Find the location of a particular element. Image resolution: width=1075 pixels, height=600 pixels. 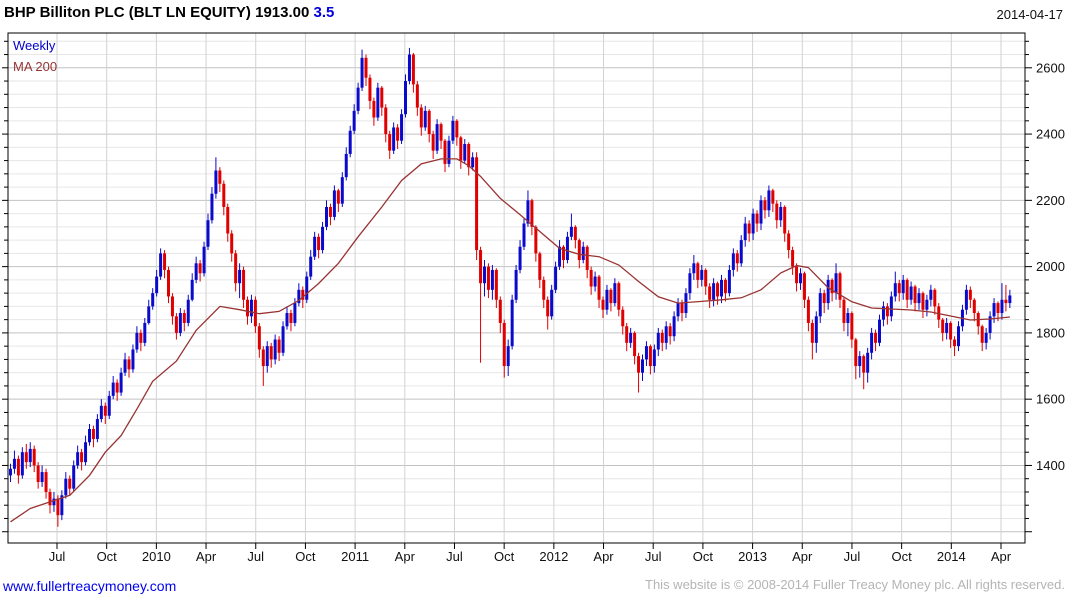

chart-legend: Weekly MA 200 is located at coordinates (35, 56).